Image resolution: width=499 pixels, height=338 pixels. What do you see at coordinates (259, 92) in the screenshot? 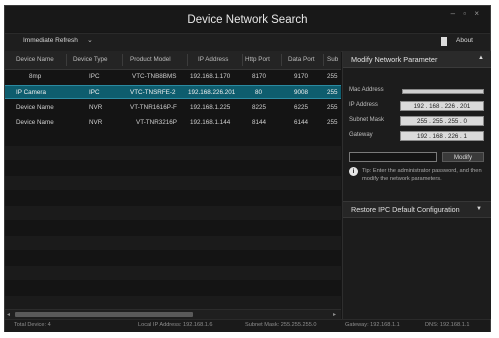
I see `cell-http-port: 80` at bounding box center [259, 92].